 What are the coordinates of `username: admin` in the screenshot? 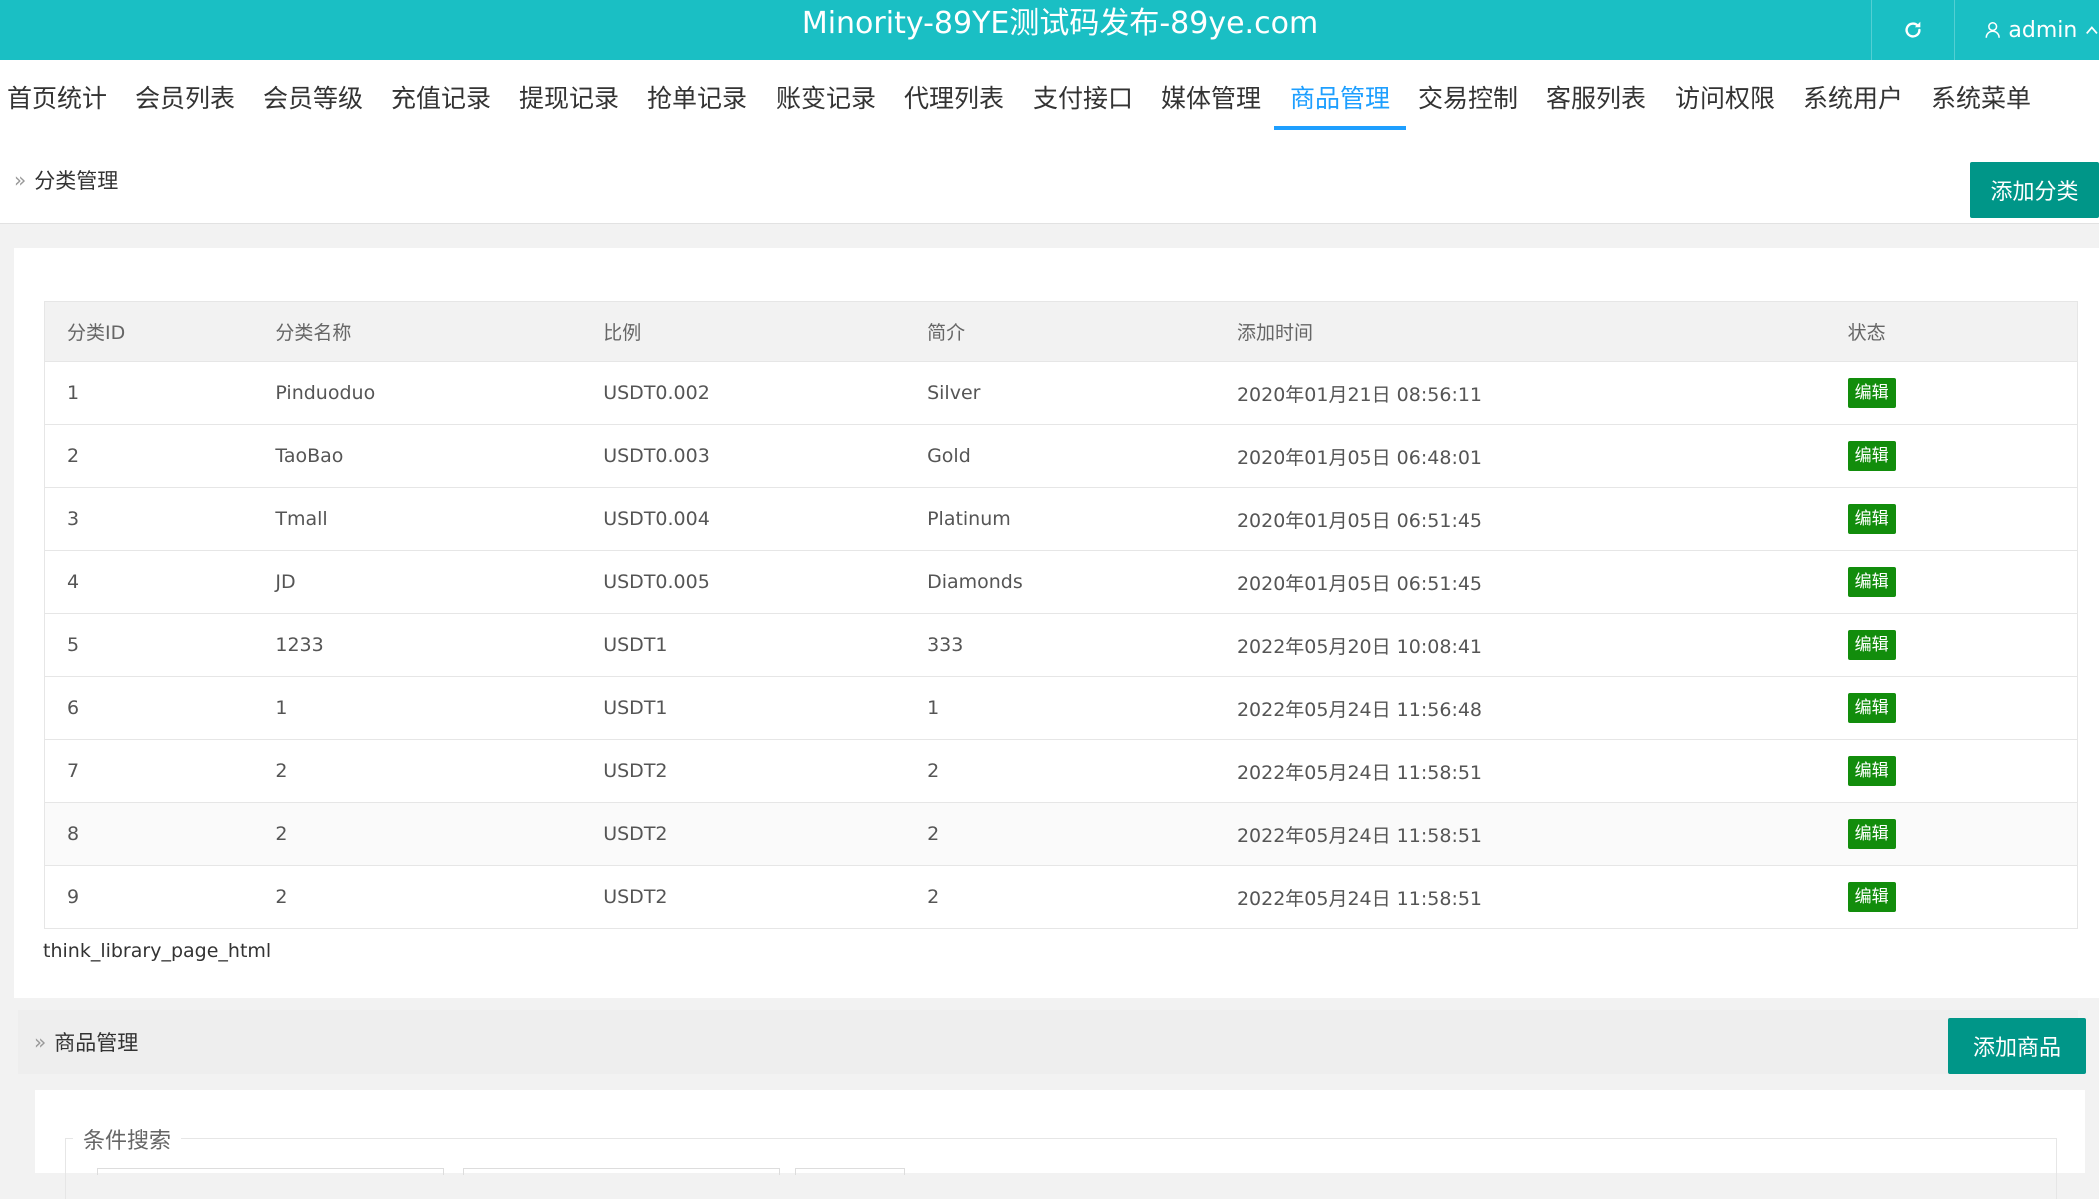 It's located at (2043, 30).